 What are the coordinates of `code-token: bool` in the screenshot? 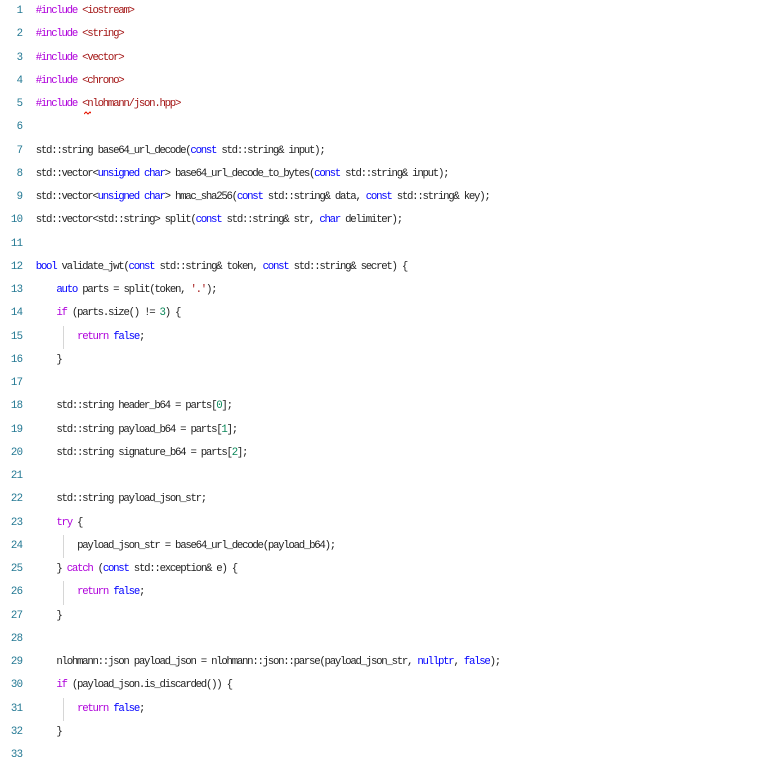 It's located at (46, 266).